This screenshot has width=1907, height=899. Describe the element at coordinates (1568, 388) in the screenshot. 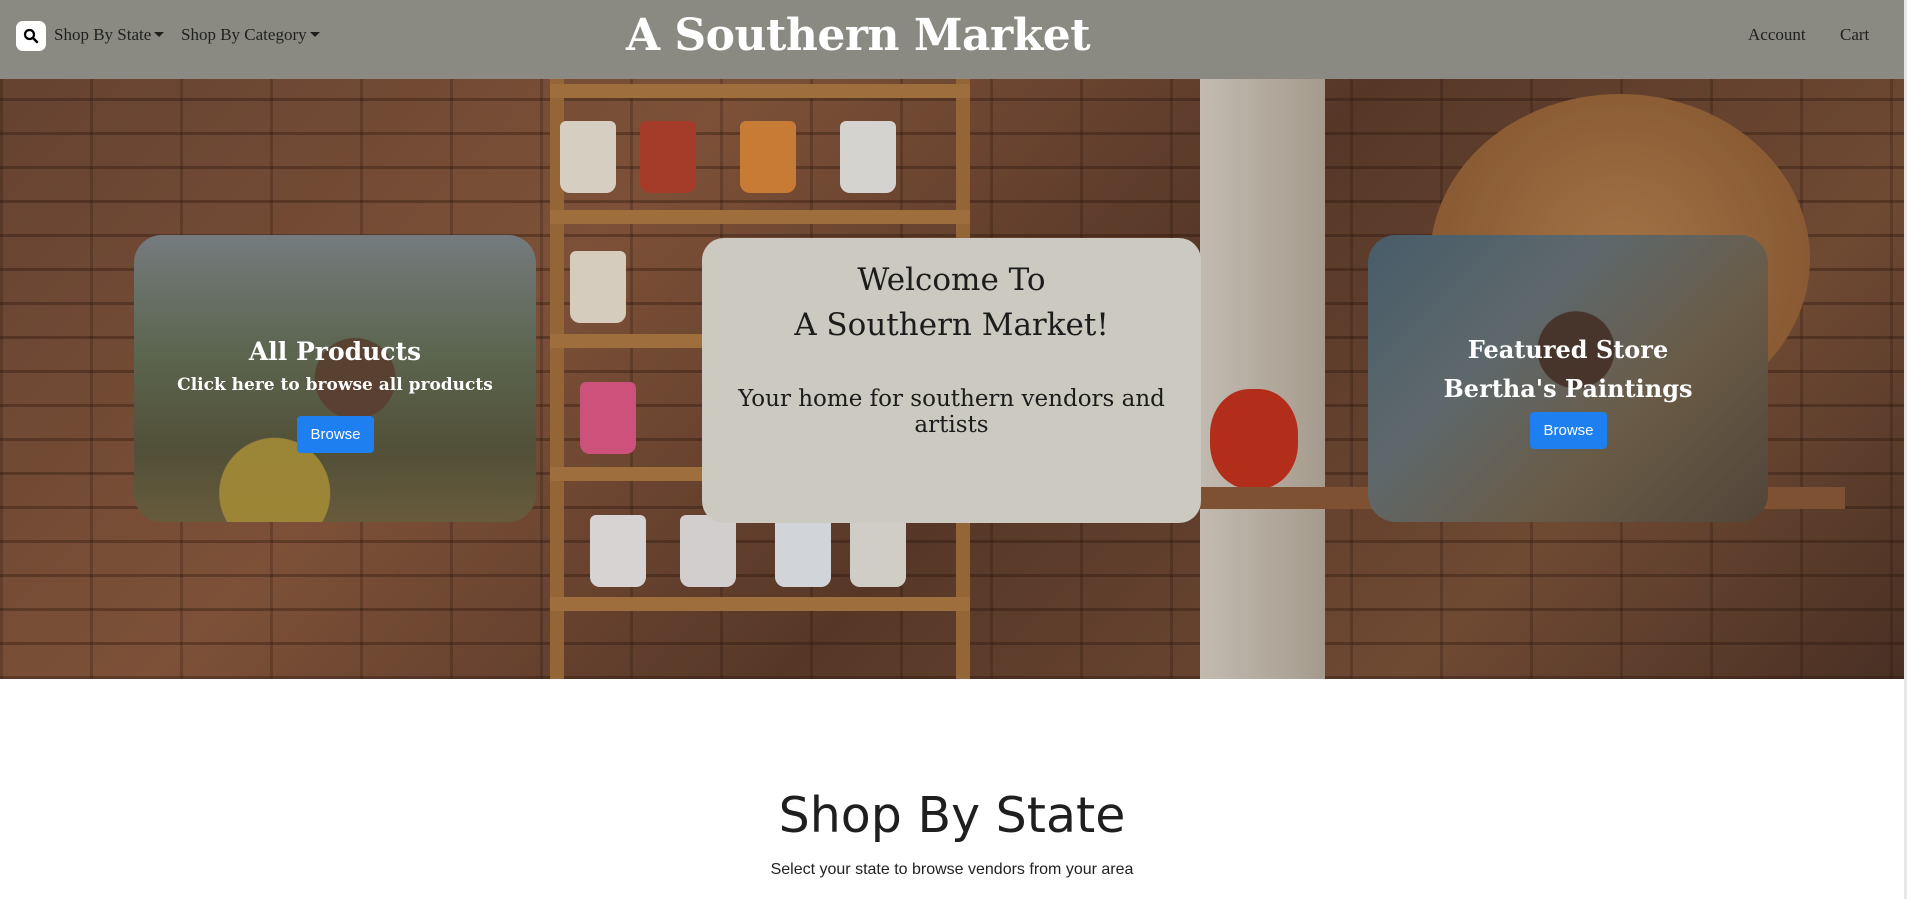

I see `featured-store-name: Bertha's Paintings` at that location.